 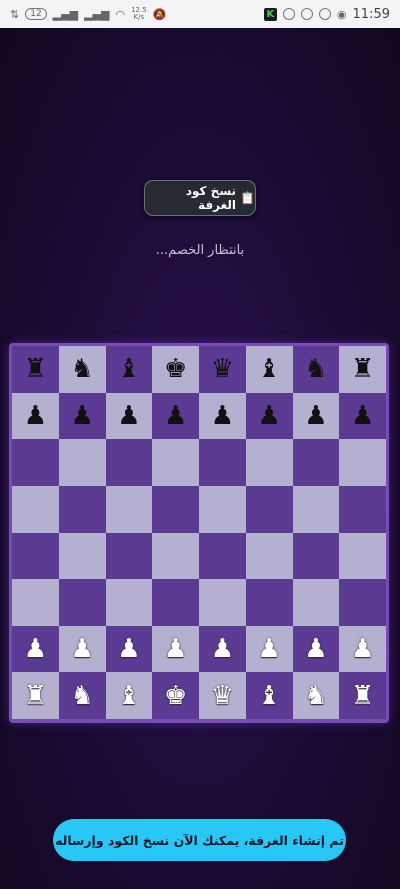 I want to click on square-c3, so click(x=129, y=602).